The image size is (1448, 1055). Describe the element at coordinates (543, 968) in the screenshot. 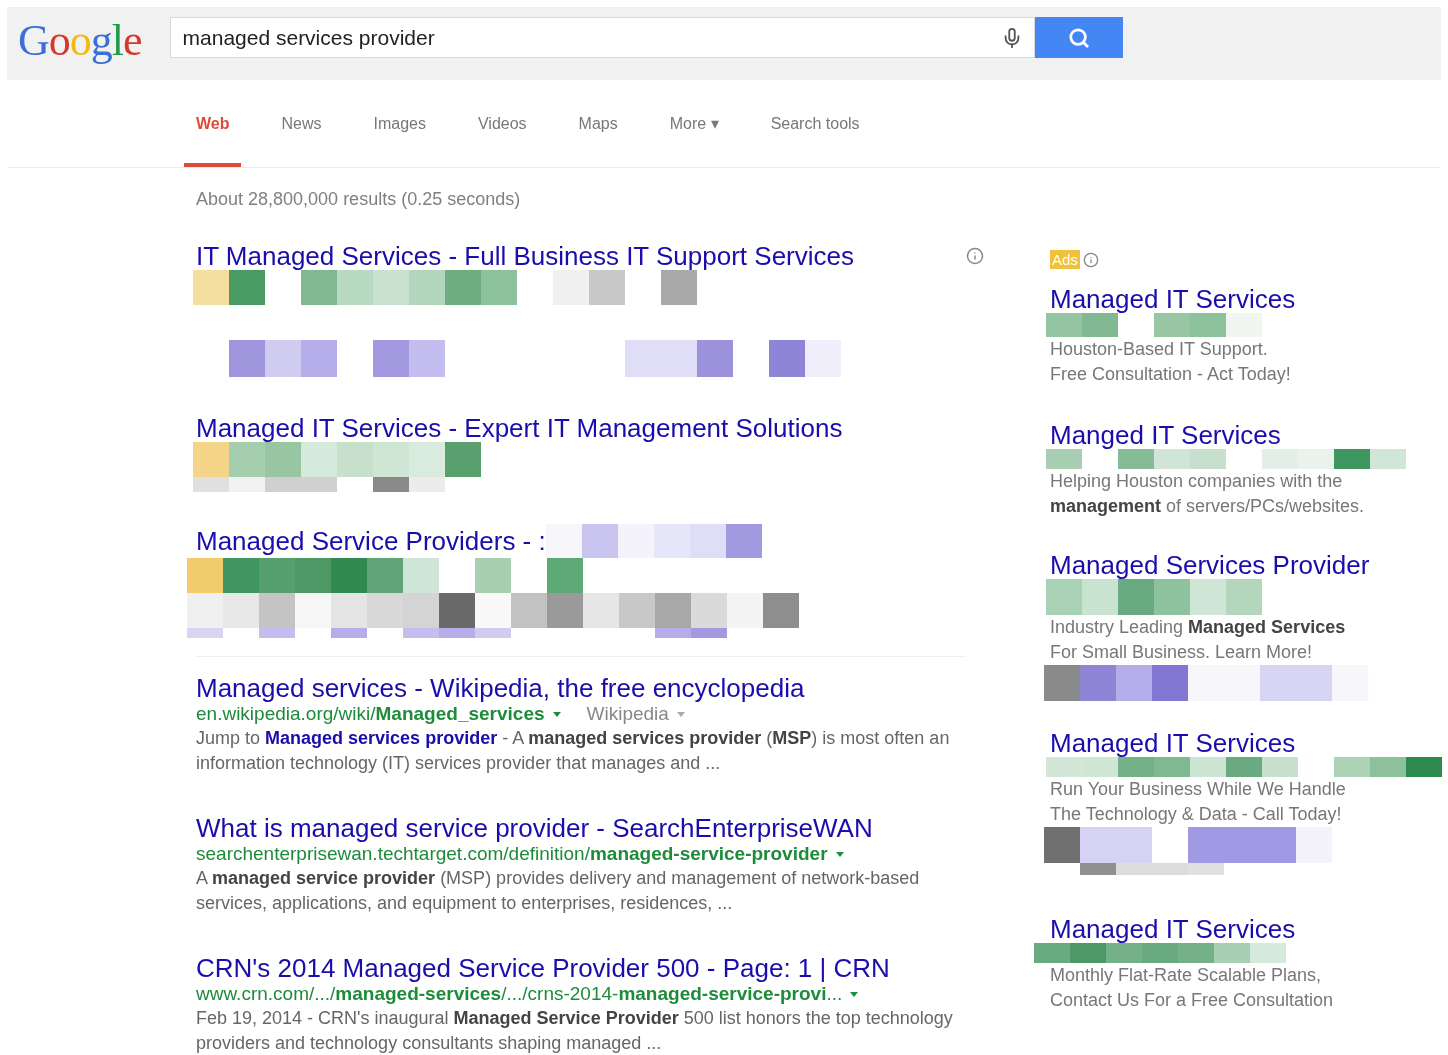

I see `result-title: CRN's 2014 Managed Service Provider 500 - Page: 1 | CRN` at that location.